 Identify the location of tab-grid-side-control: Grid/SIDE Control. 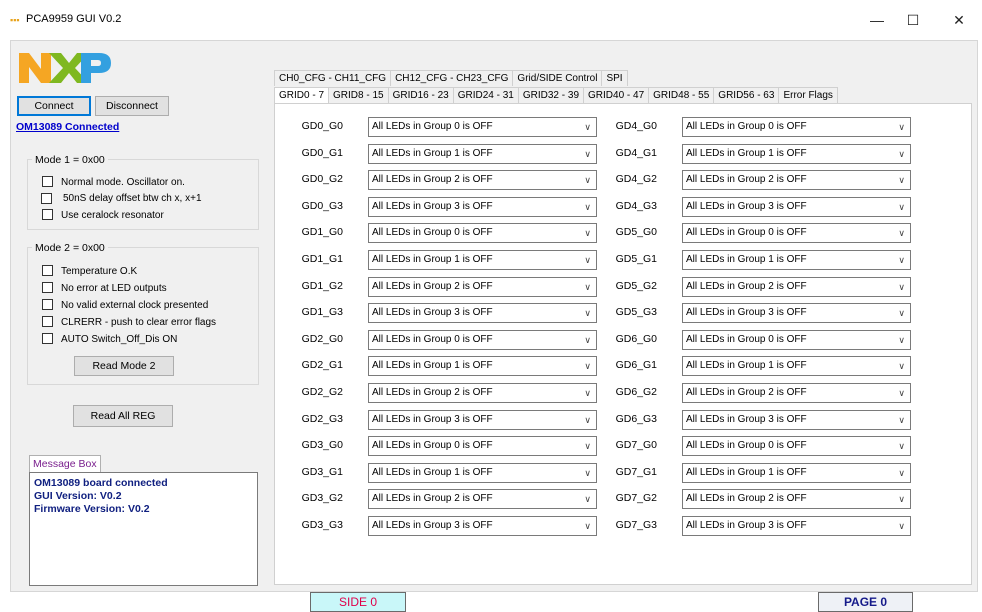
(557, 78).